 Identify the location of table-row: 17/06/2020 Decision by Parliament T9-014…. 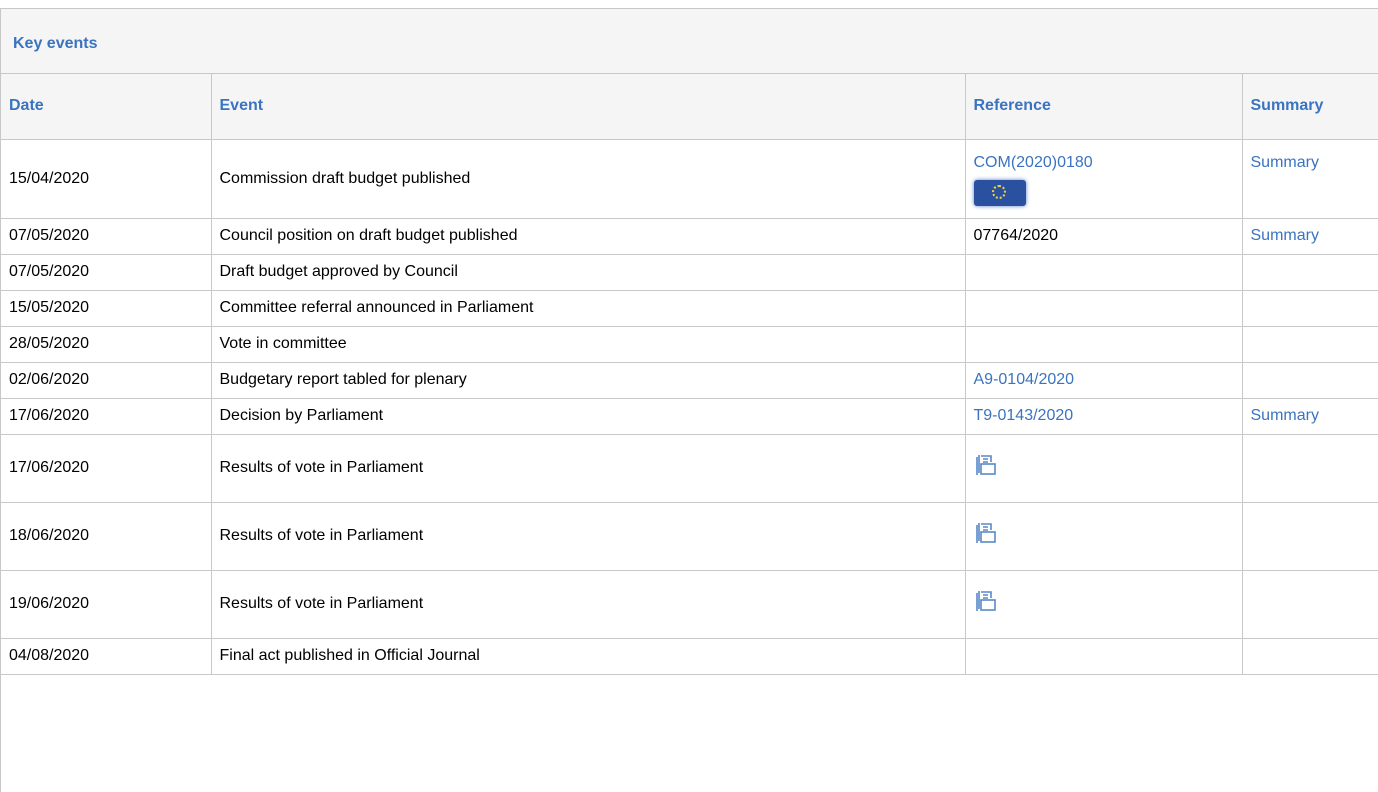
(689, 416).